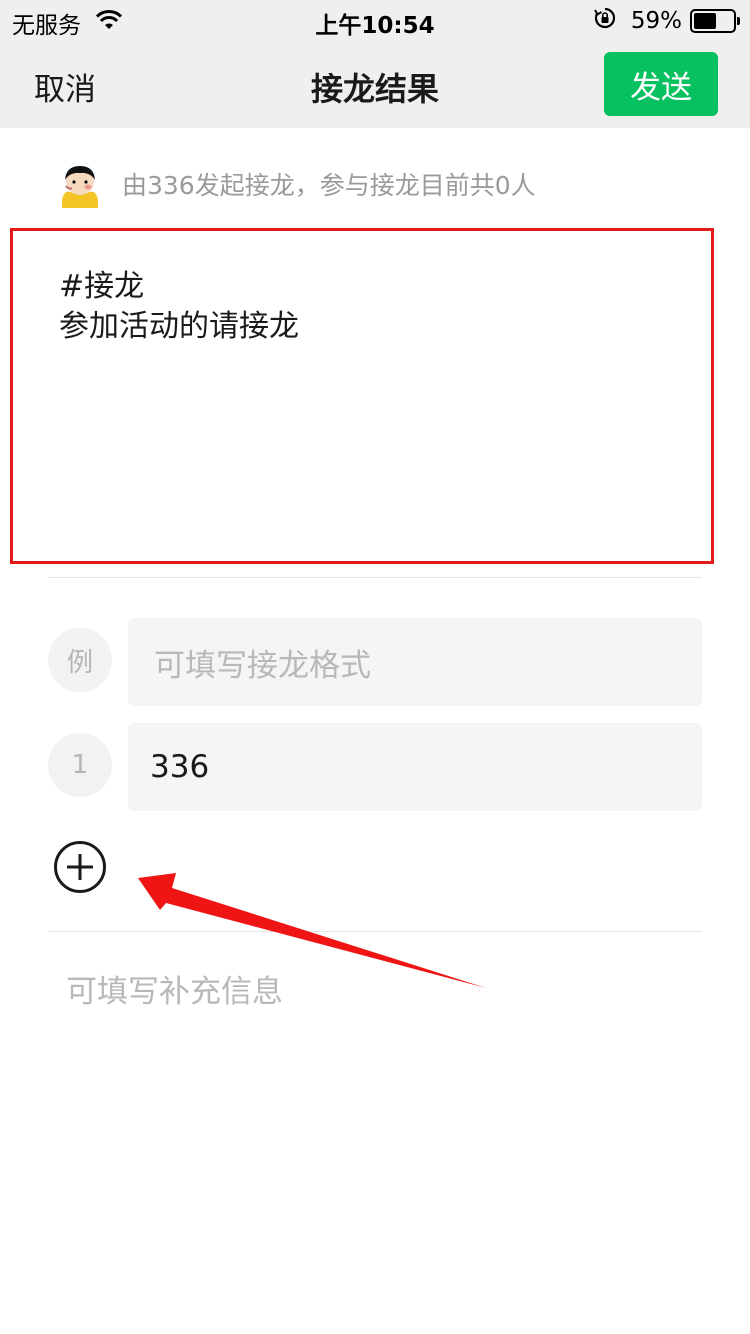 The width and height of the screenshot is (750, 1334). I want to click on entry-index-badge: 1, so click(80, 765).